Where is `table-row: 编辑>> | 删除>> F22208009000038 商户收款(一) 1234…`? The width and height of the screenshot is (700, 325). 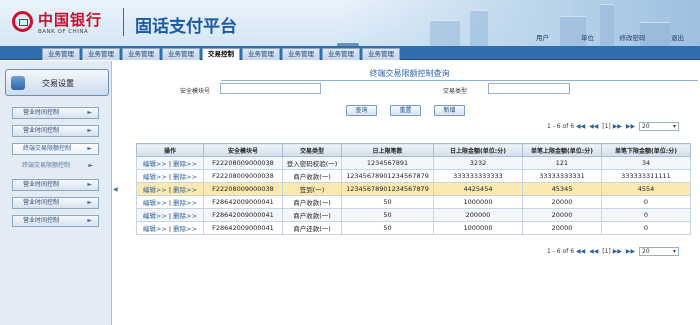 table-row: 编辑>> | 删除>> F22208009000038 商户收款(一) 1234… is located at coordinates (413, 176).